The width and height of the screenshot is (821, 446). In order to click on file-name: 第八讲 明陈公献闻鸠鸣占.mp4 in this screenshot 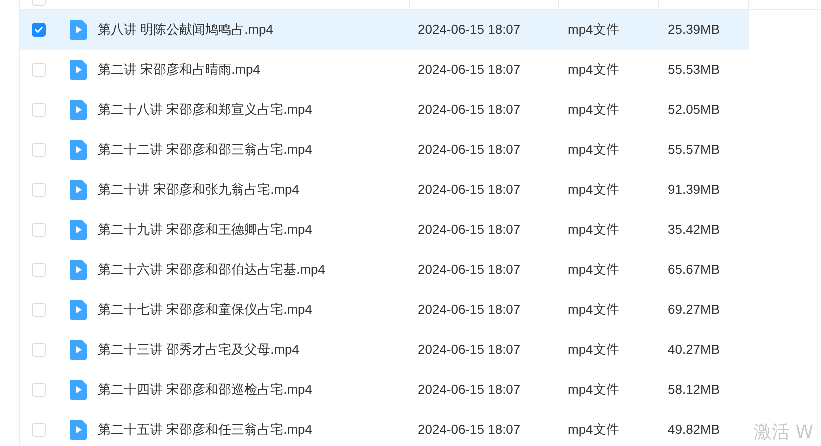, I will do `click(186, 30)`.